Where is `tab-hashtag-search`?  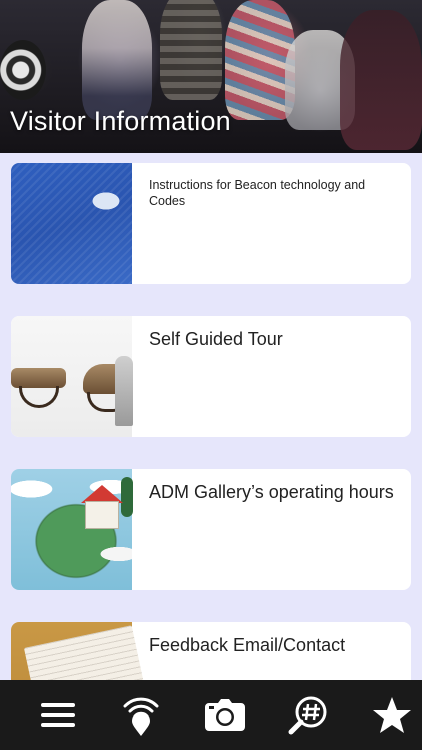
tab-hashtag-search is located at coordinates (308, 715).